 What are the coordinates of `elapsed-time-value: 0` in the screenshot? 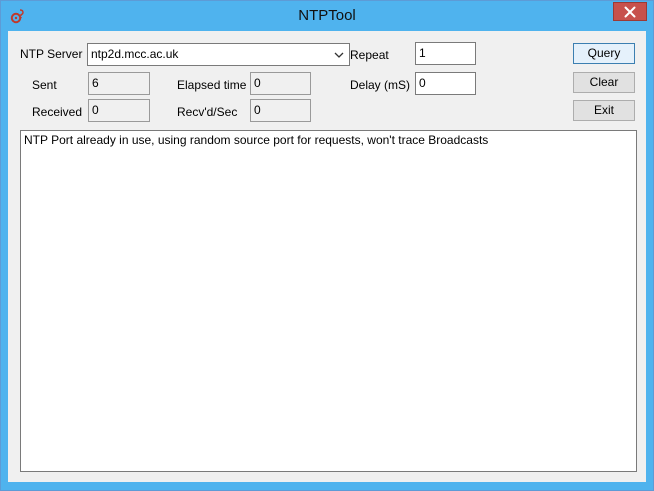 It's located at (280, 83).